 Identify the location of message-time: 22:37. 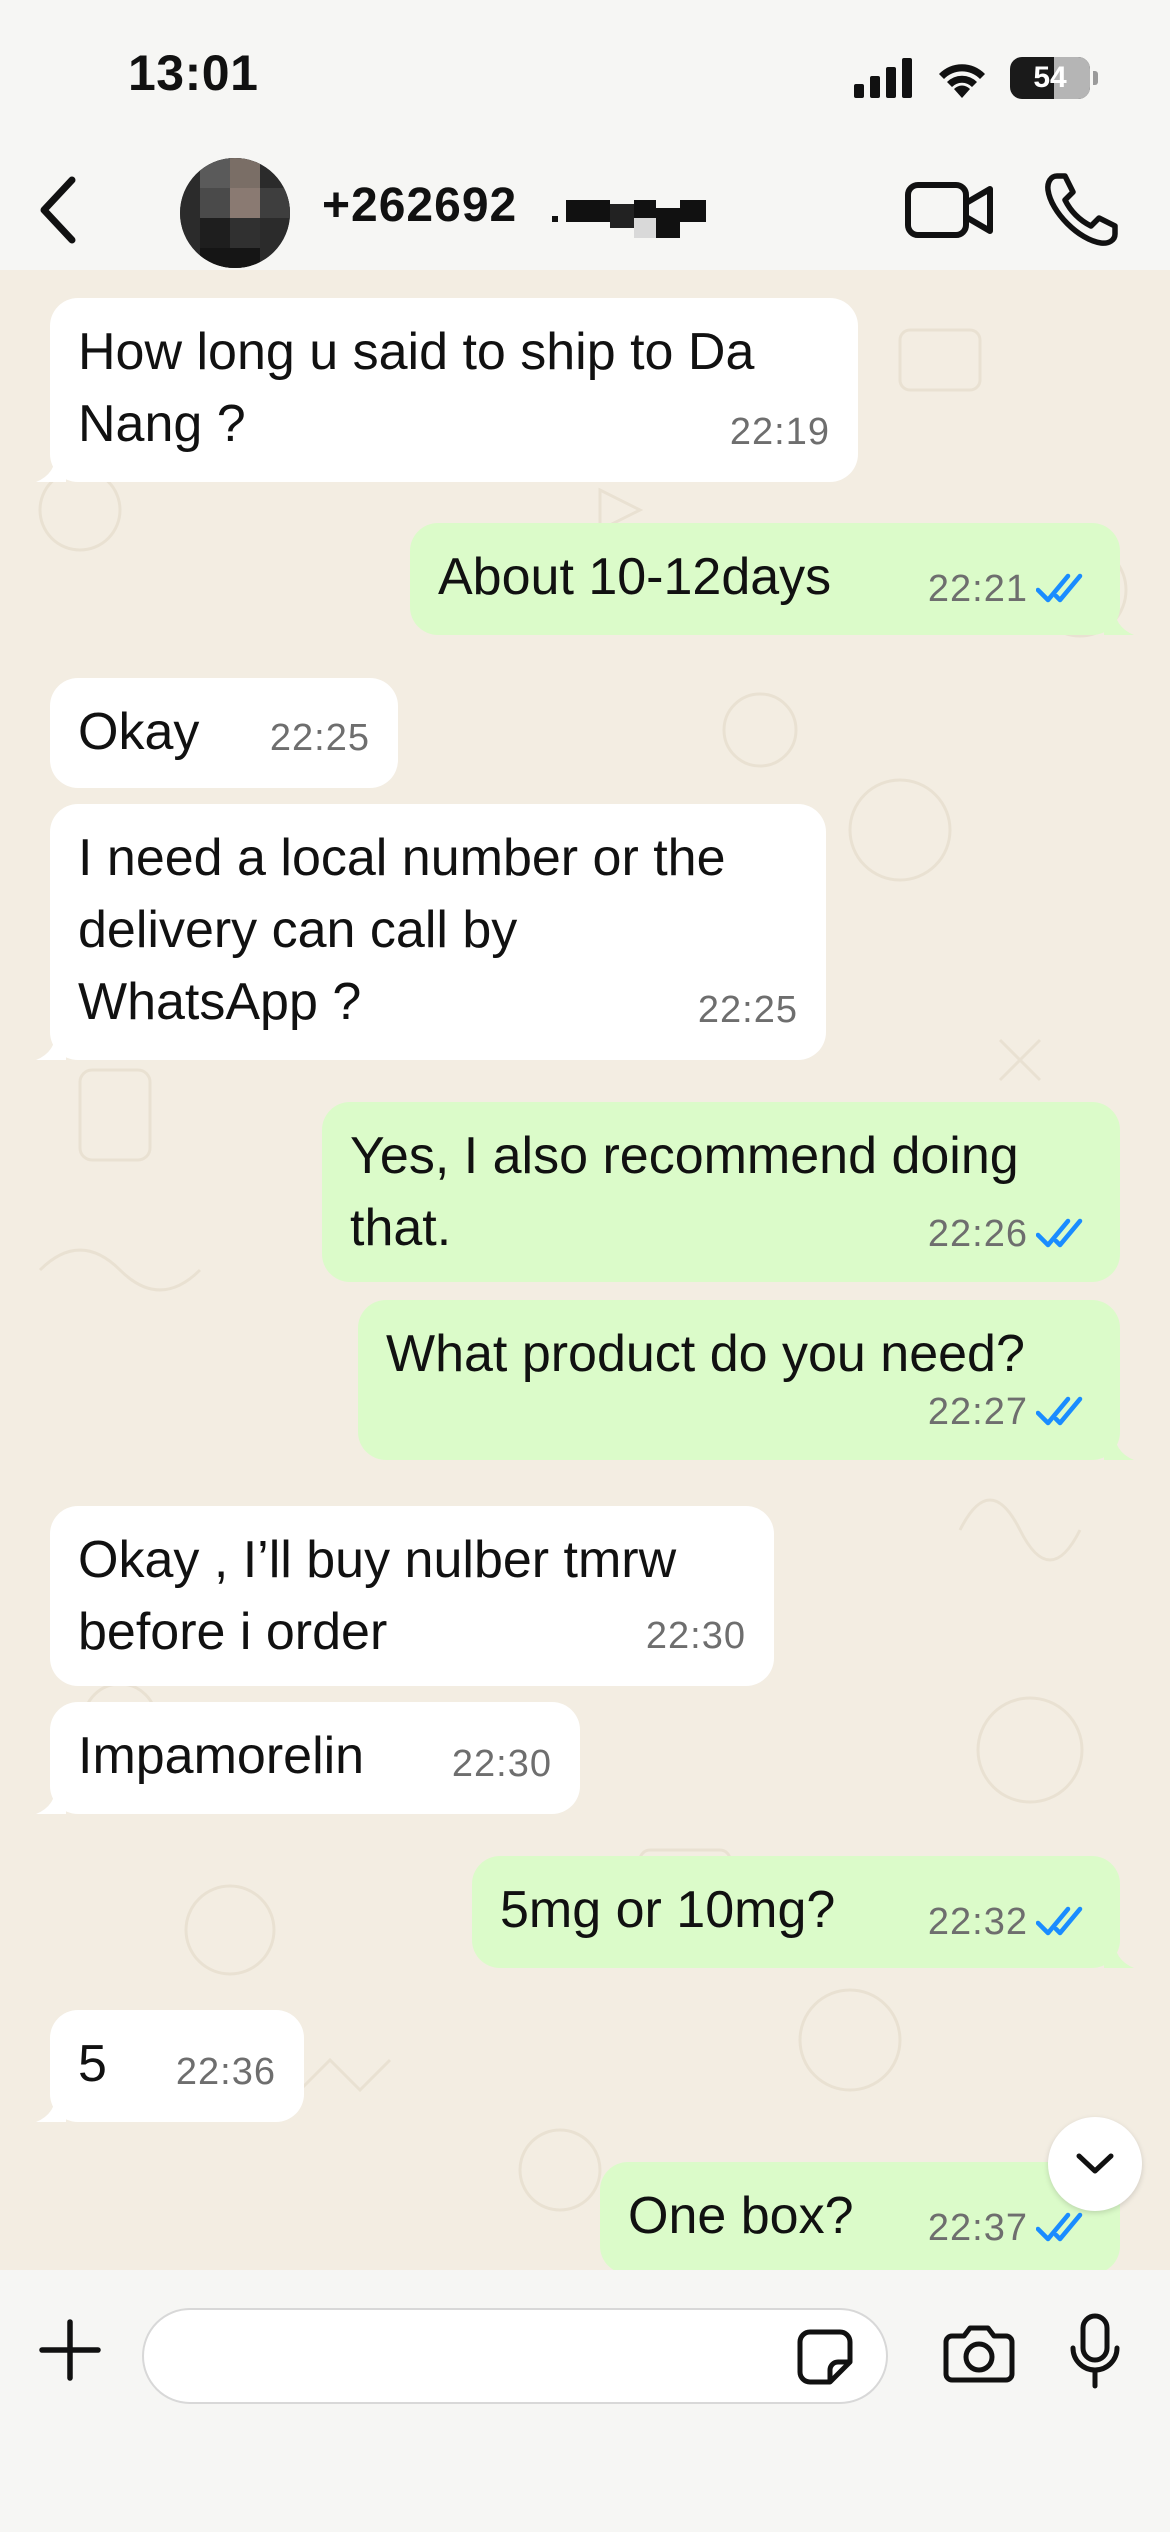
(977, 2228).